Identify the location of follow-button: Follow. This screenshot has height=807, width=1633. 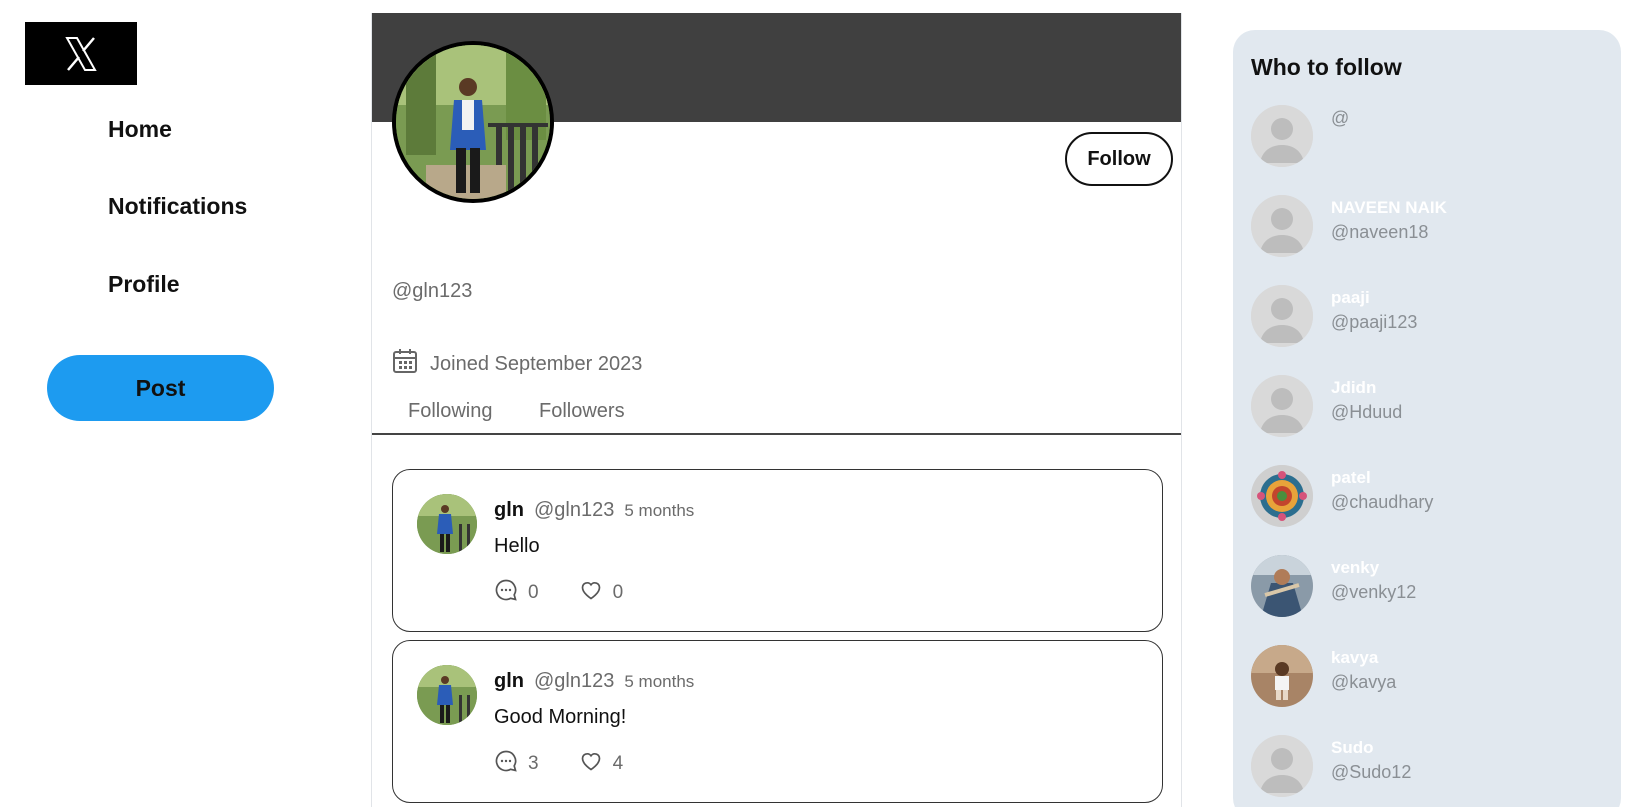
(1119, 159).